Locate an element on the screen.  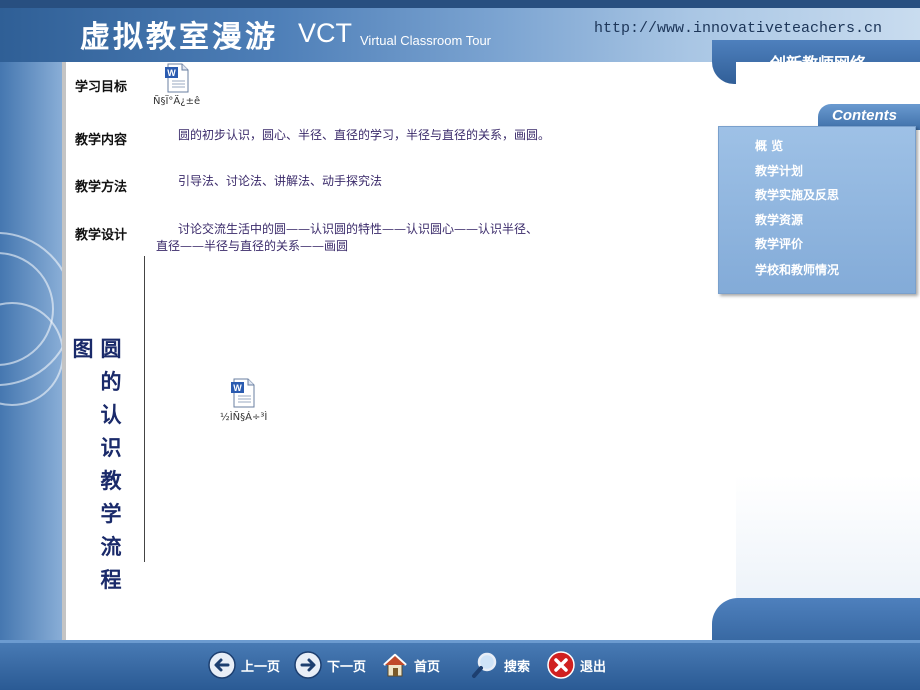
design-text-line1: 讨论交流生活中的圆——认识圆的特性——认识圆心——认识半径、 is located at coordinates (358, 229).